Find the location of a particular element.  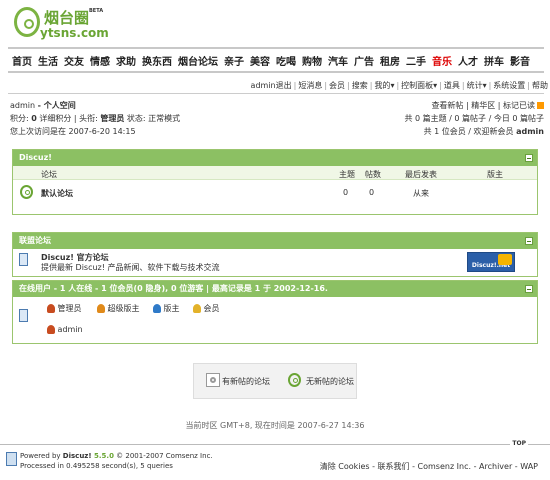

nav-item-friends: 交友 is located at coordinates (74, 60).